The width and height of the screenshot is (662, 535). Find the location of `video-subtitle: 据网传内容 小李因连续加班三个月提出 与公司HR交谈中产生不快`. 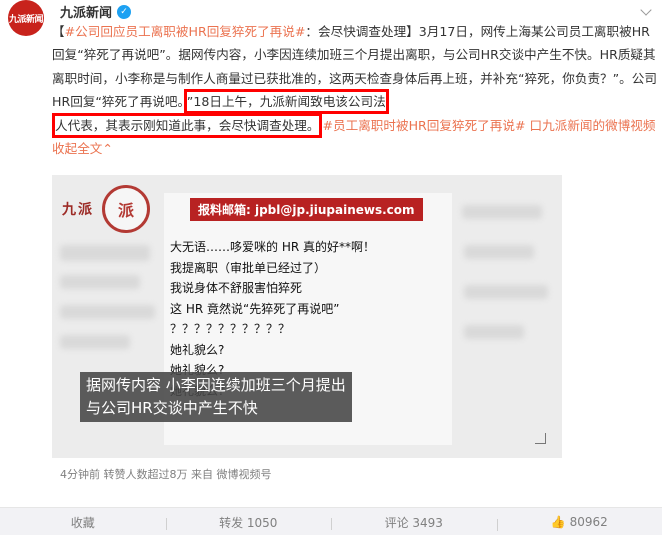

video-subtitle: 据网传内容 小李因连续加班三个月提出 与公司HR交谈中产生不快 is located at coordinates (216, 397).